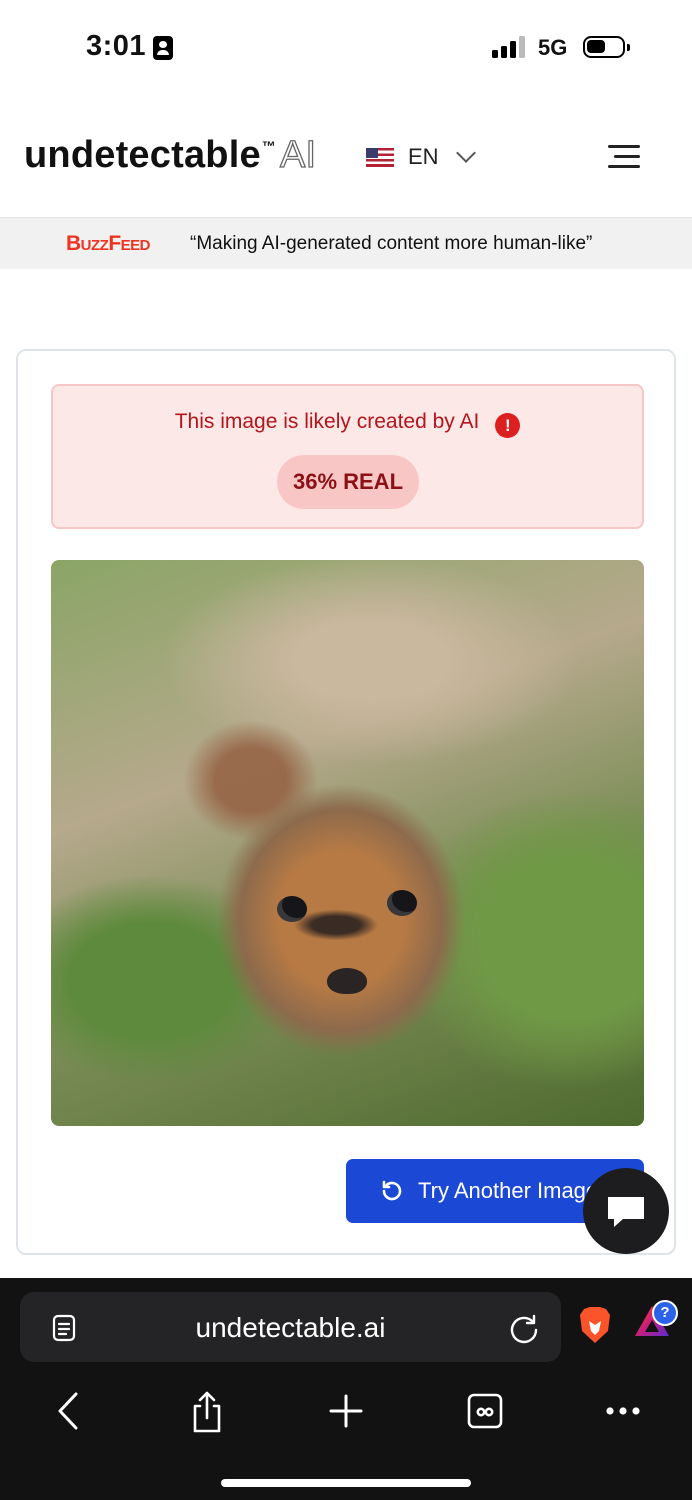 The width and height of the screenshot is (692, 1500). I want to click on fox-eye-left, so click(292, 909).